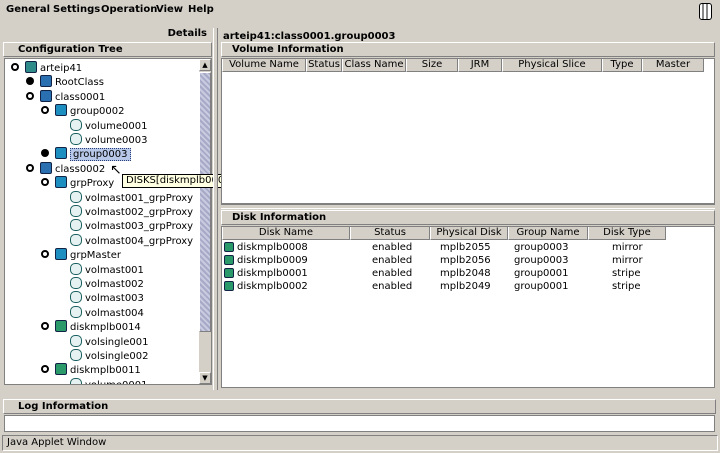 The height and width of the screenshot is (453, 720). What do you see at coordinates (272, 260) in the screenshot?
I see `disk-name-cell: diskmplb0009` at bounding box center [272, 260].